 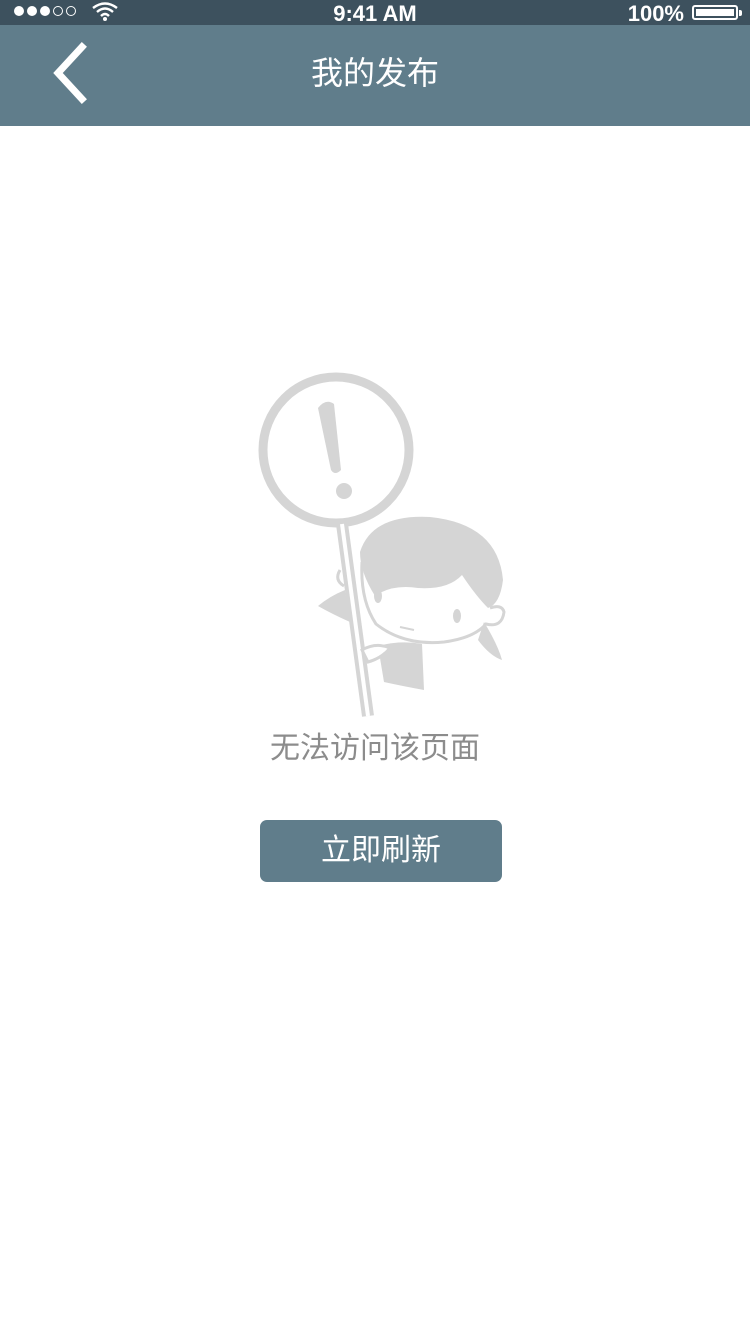 What do you see at coordinates (375, 748) in the screenshot?
I see `error-message: 无法访问该页面` at bounding box center [375, 748].